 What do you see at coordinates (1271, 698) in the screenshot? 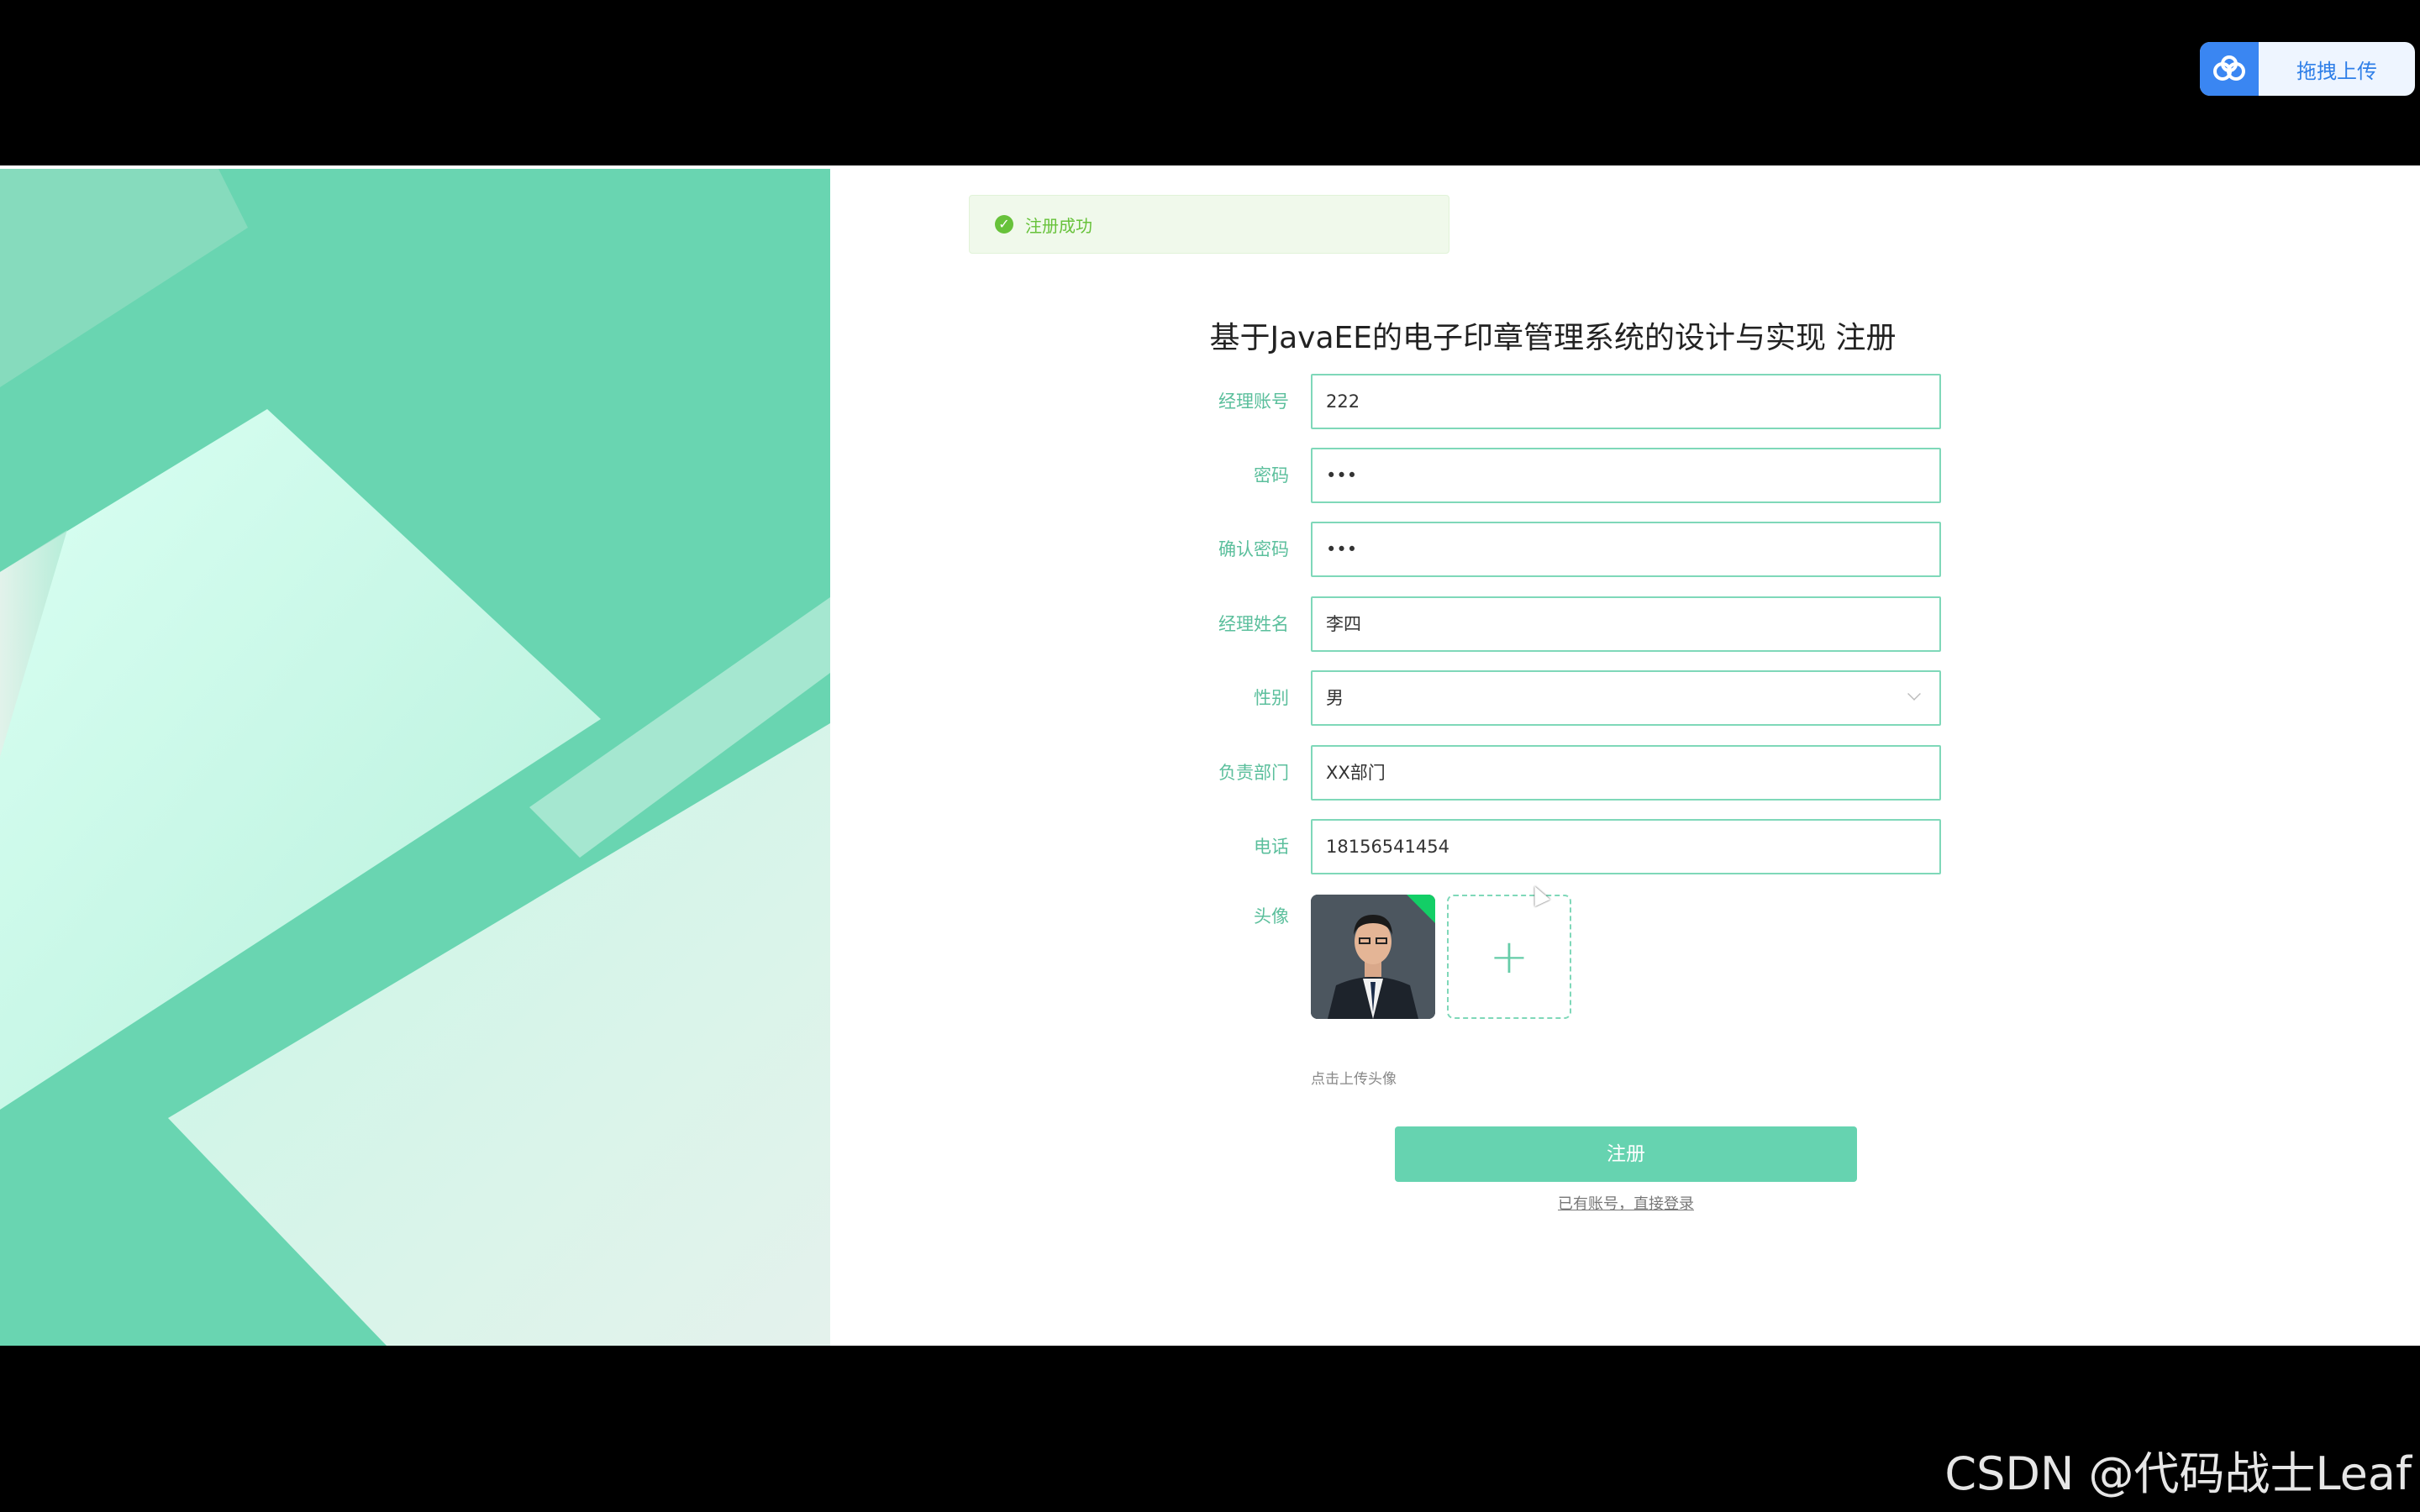
I see `gender-label: 性别` at bounding box center [1271, 698].